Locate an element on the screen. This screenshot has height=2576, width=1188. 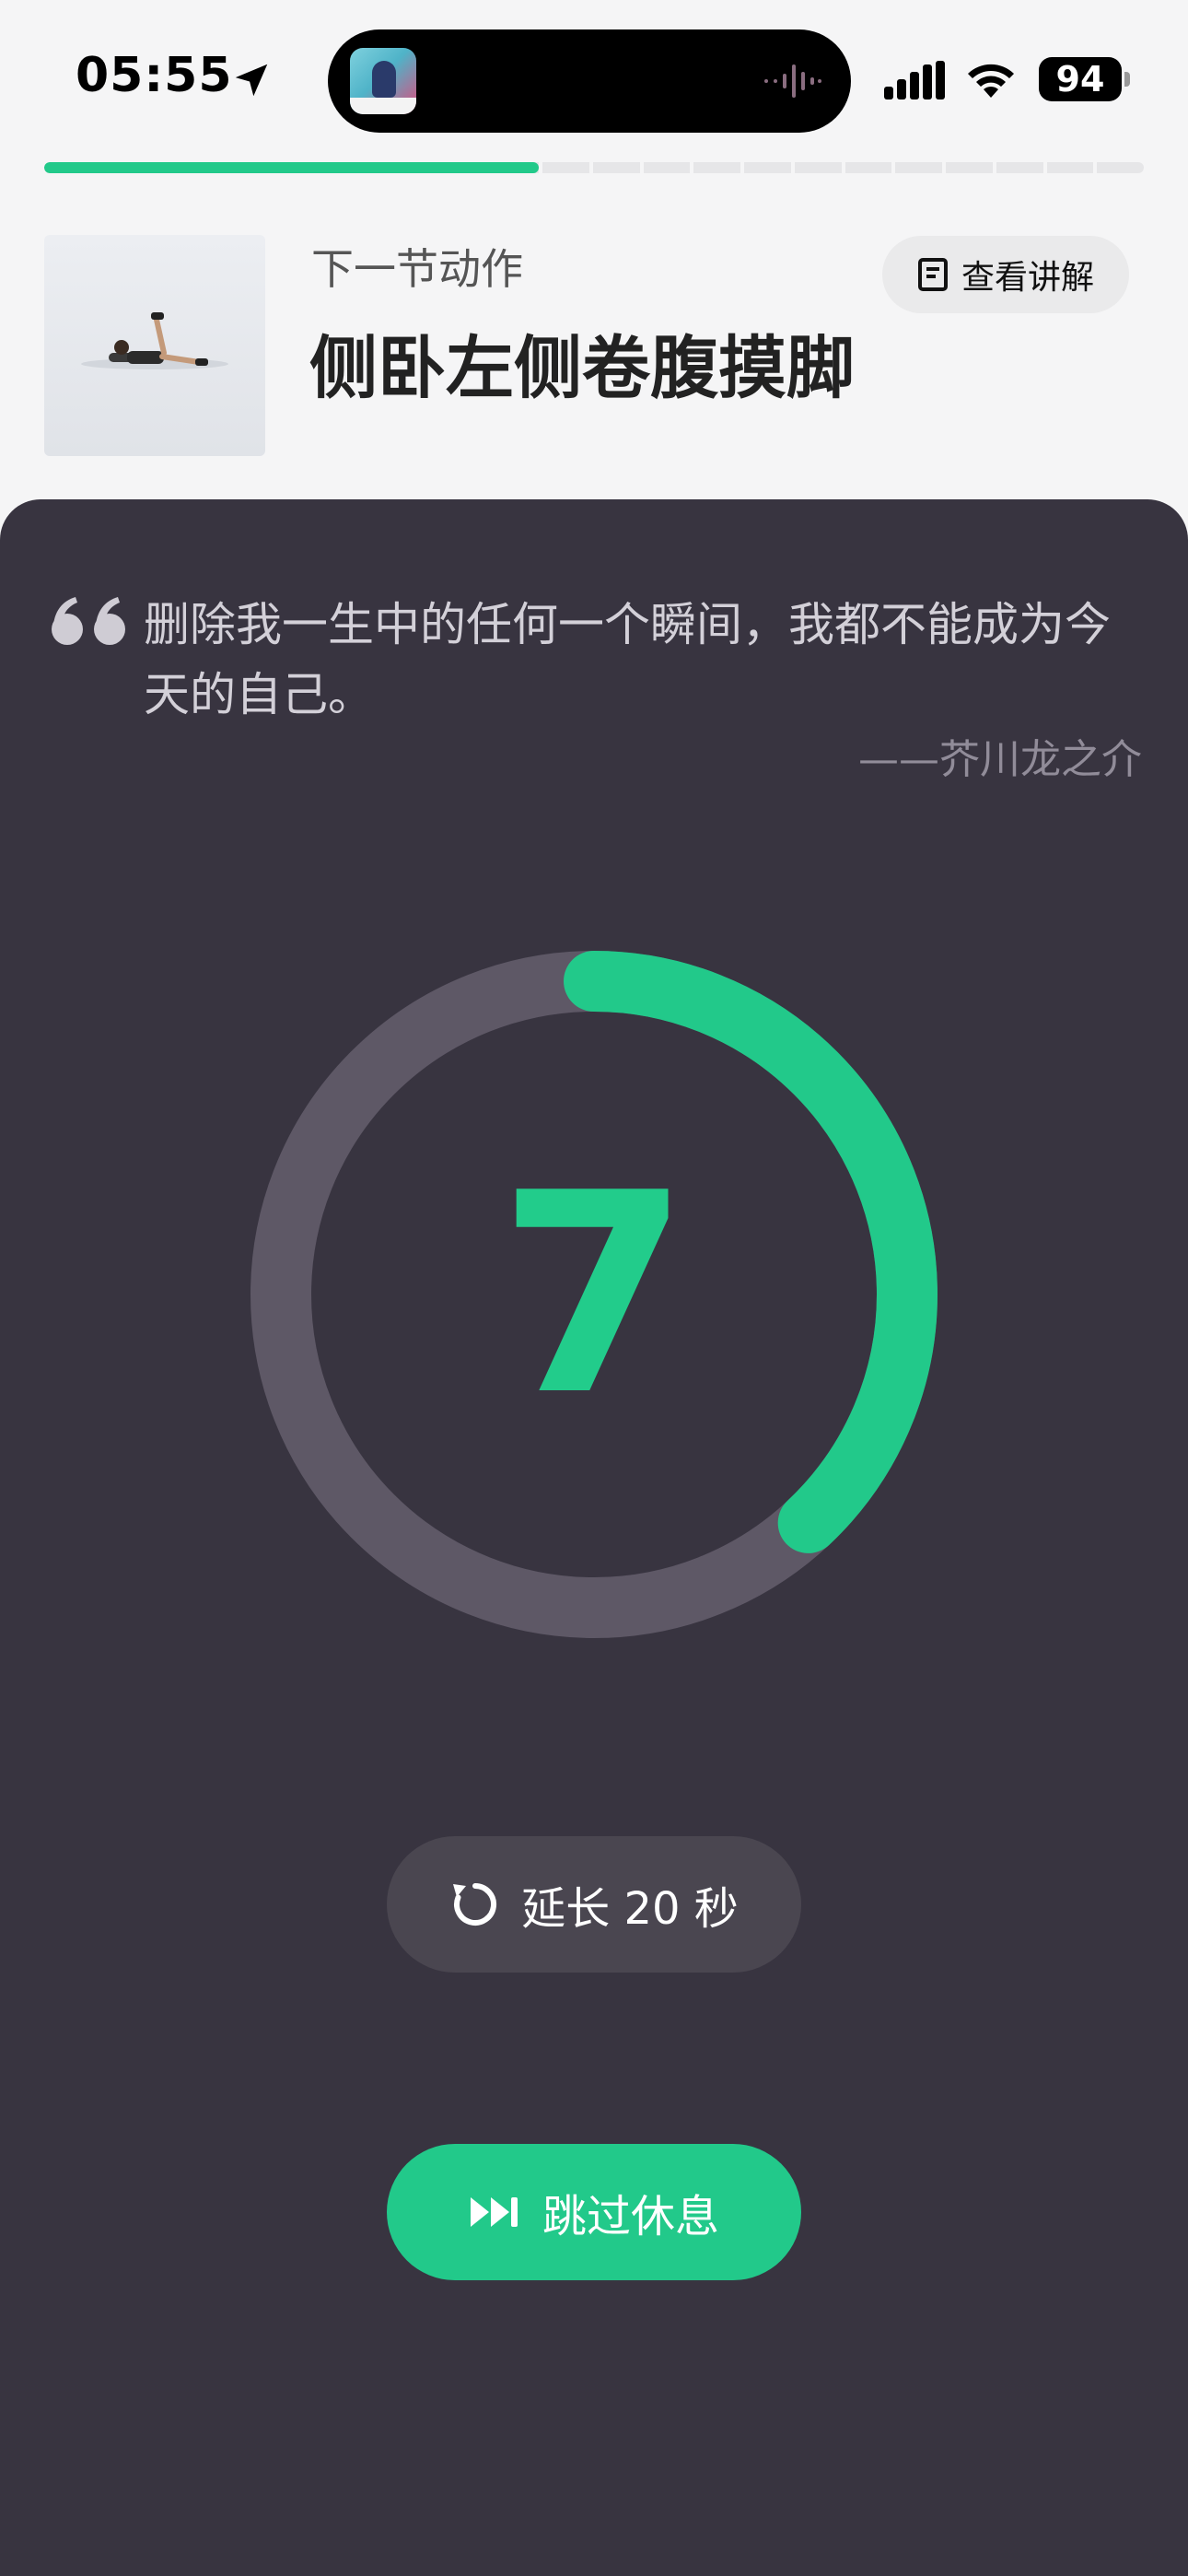
workout-progress-bar is located at coordinates (594, 167).